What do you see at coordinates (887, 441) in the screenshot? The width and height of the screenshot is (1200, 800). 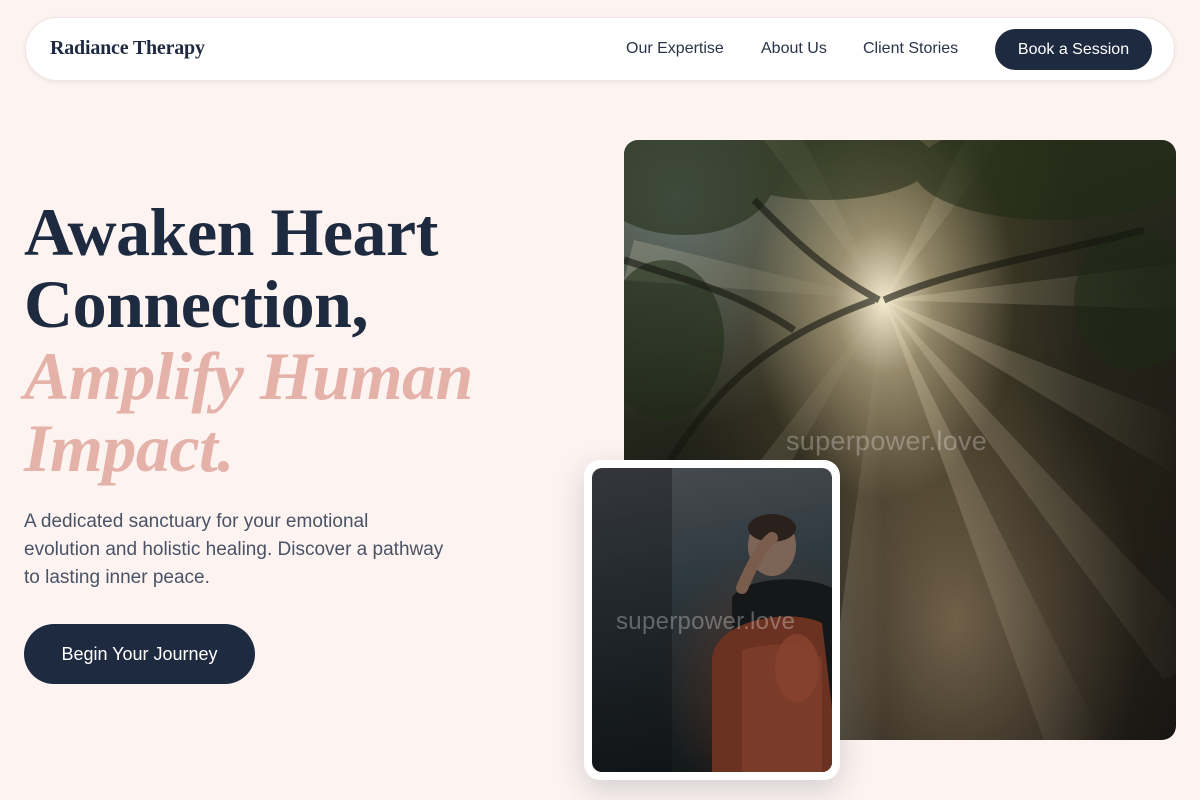 I see `hero-image-watermark: superpower.love` at bounding box center [887, 441].